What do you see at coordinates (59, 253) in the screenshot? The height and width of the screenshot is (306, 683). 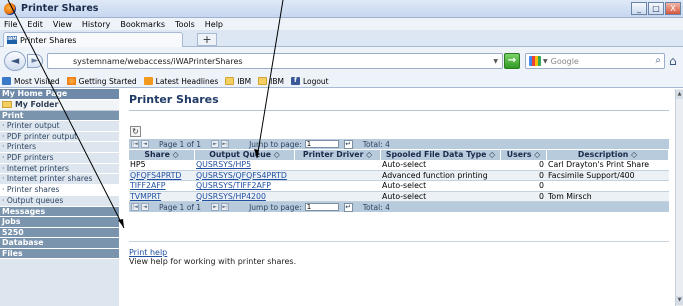 I see `sidebar-section-files: Files` at bounding box center [59, 253].